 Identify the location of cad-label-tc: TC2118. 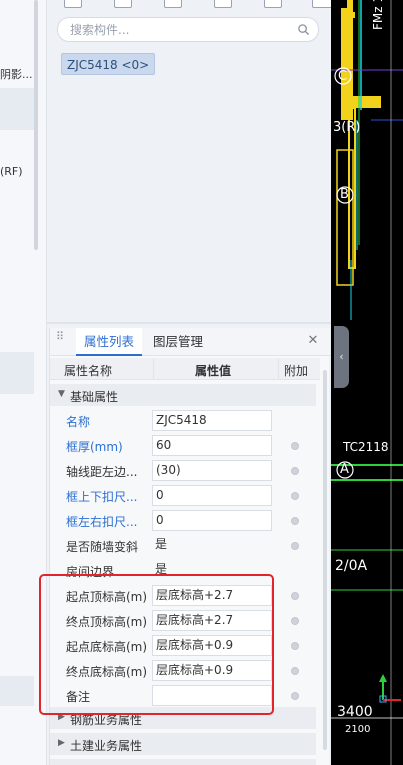
(366, 447).